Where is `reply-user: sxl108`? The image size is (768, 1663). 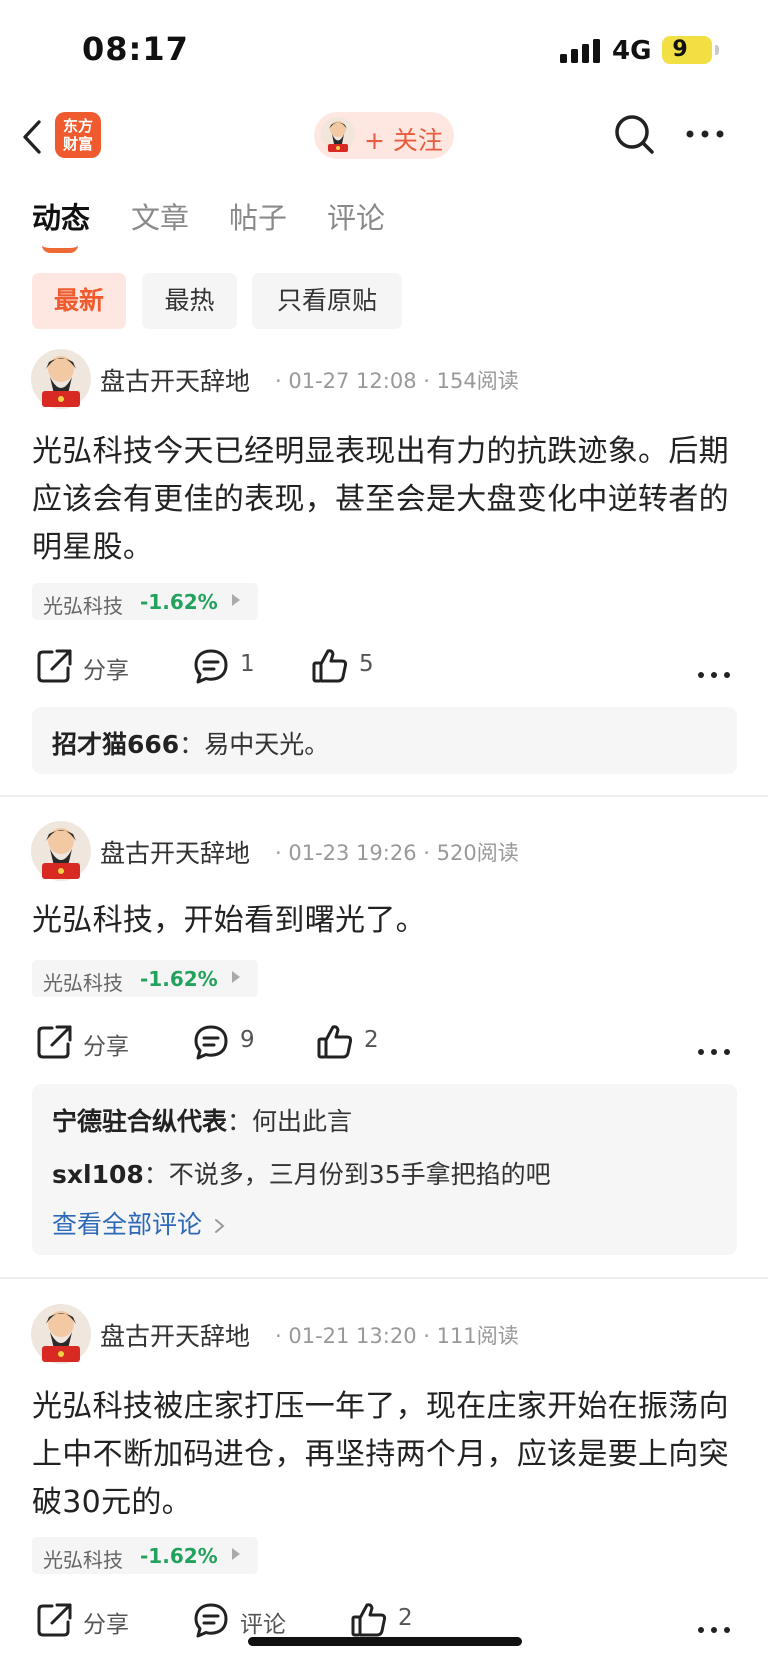
reply-user: sxl108 is located at coordinates (98, 1174).